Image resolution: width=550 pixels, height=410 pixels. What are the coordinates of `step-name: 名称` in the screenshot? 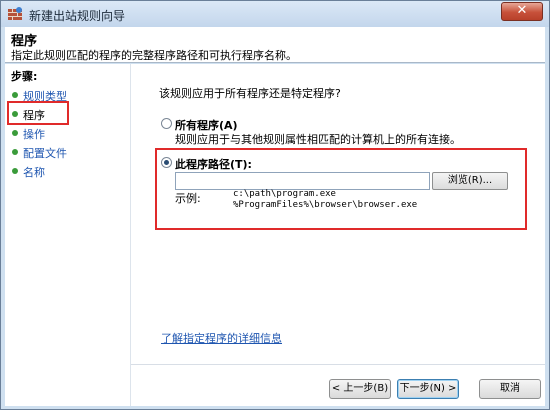 It's located at (67, 171).